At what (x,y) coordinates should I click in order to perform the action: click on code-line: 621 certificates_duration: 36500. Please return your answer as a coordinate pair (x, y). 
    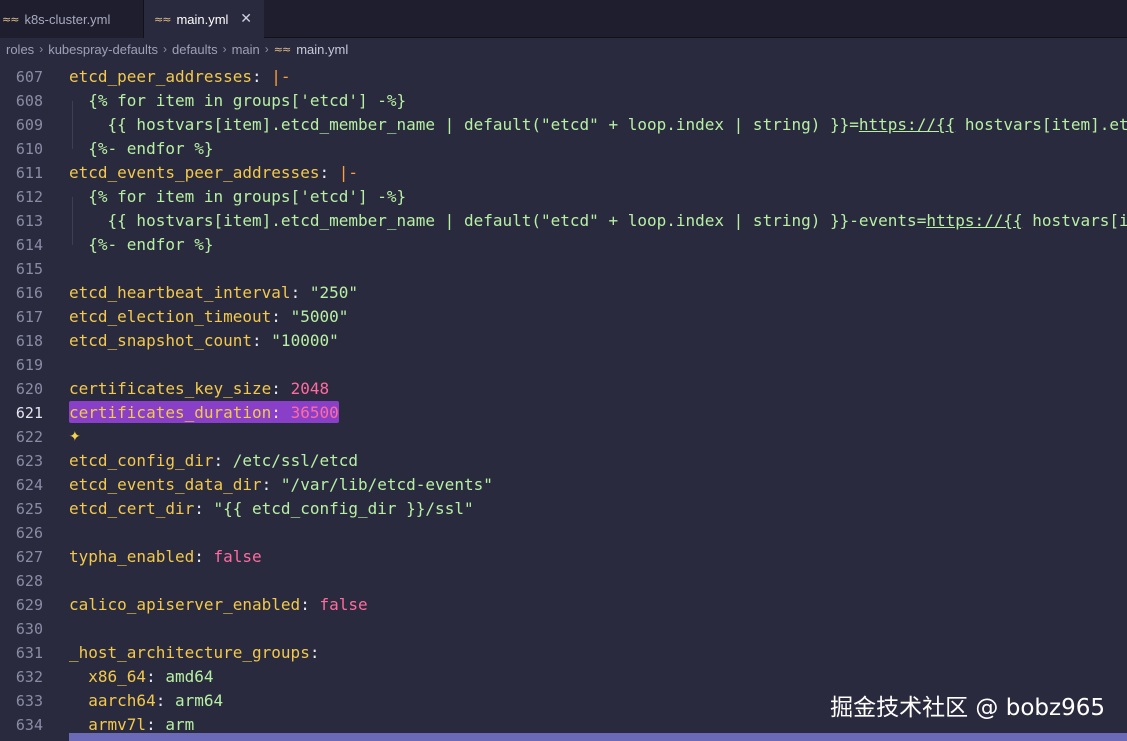
    Looking at the image, I should click on (563, 413).